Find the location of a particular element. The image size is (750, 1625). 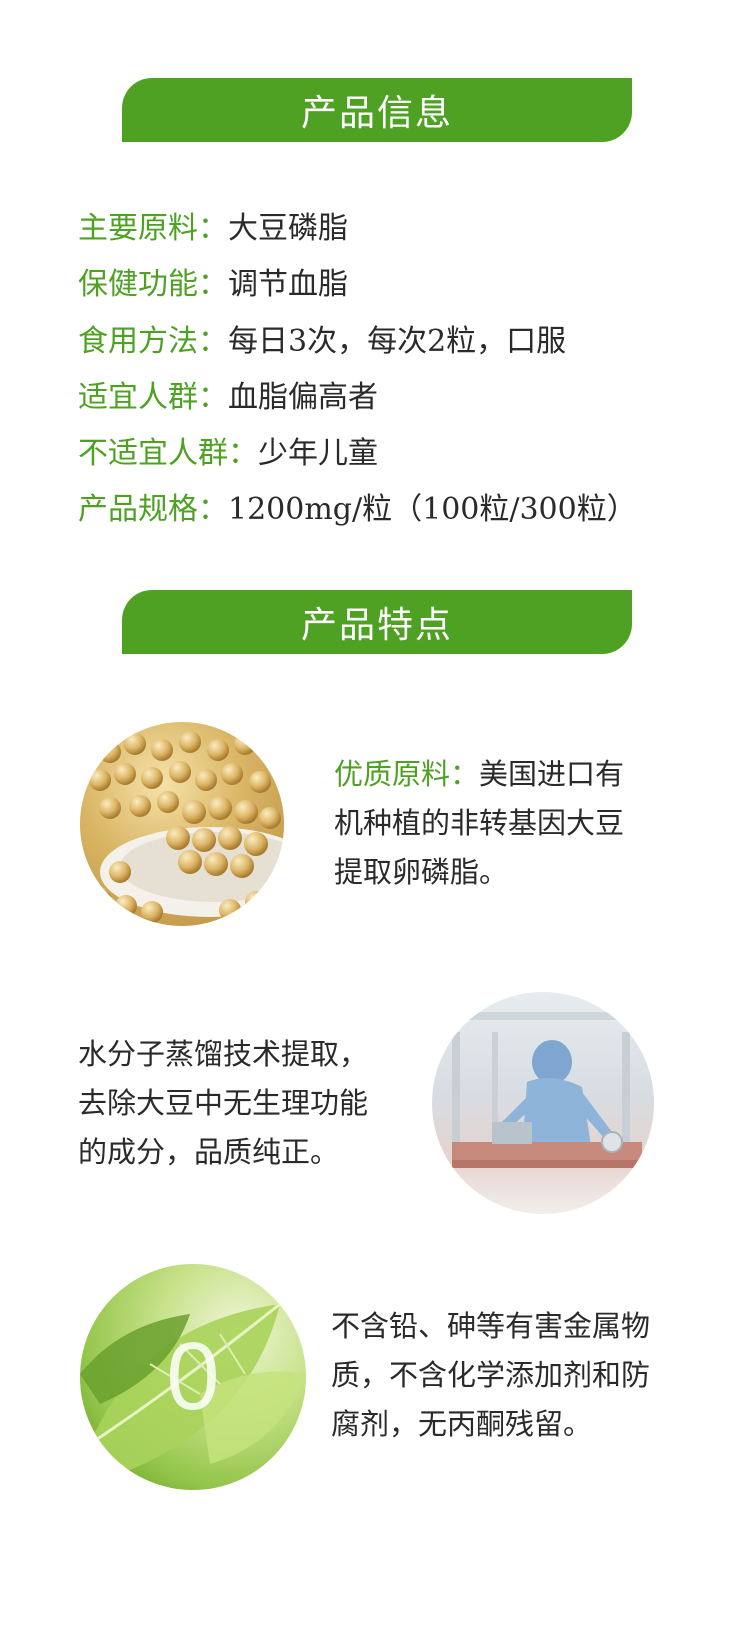

info-row-unsuitable: 不适宜人群：少年儿童 is located at coordinates (228, 454).